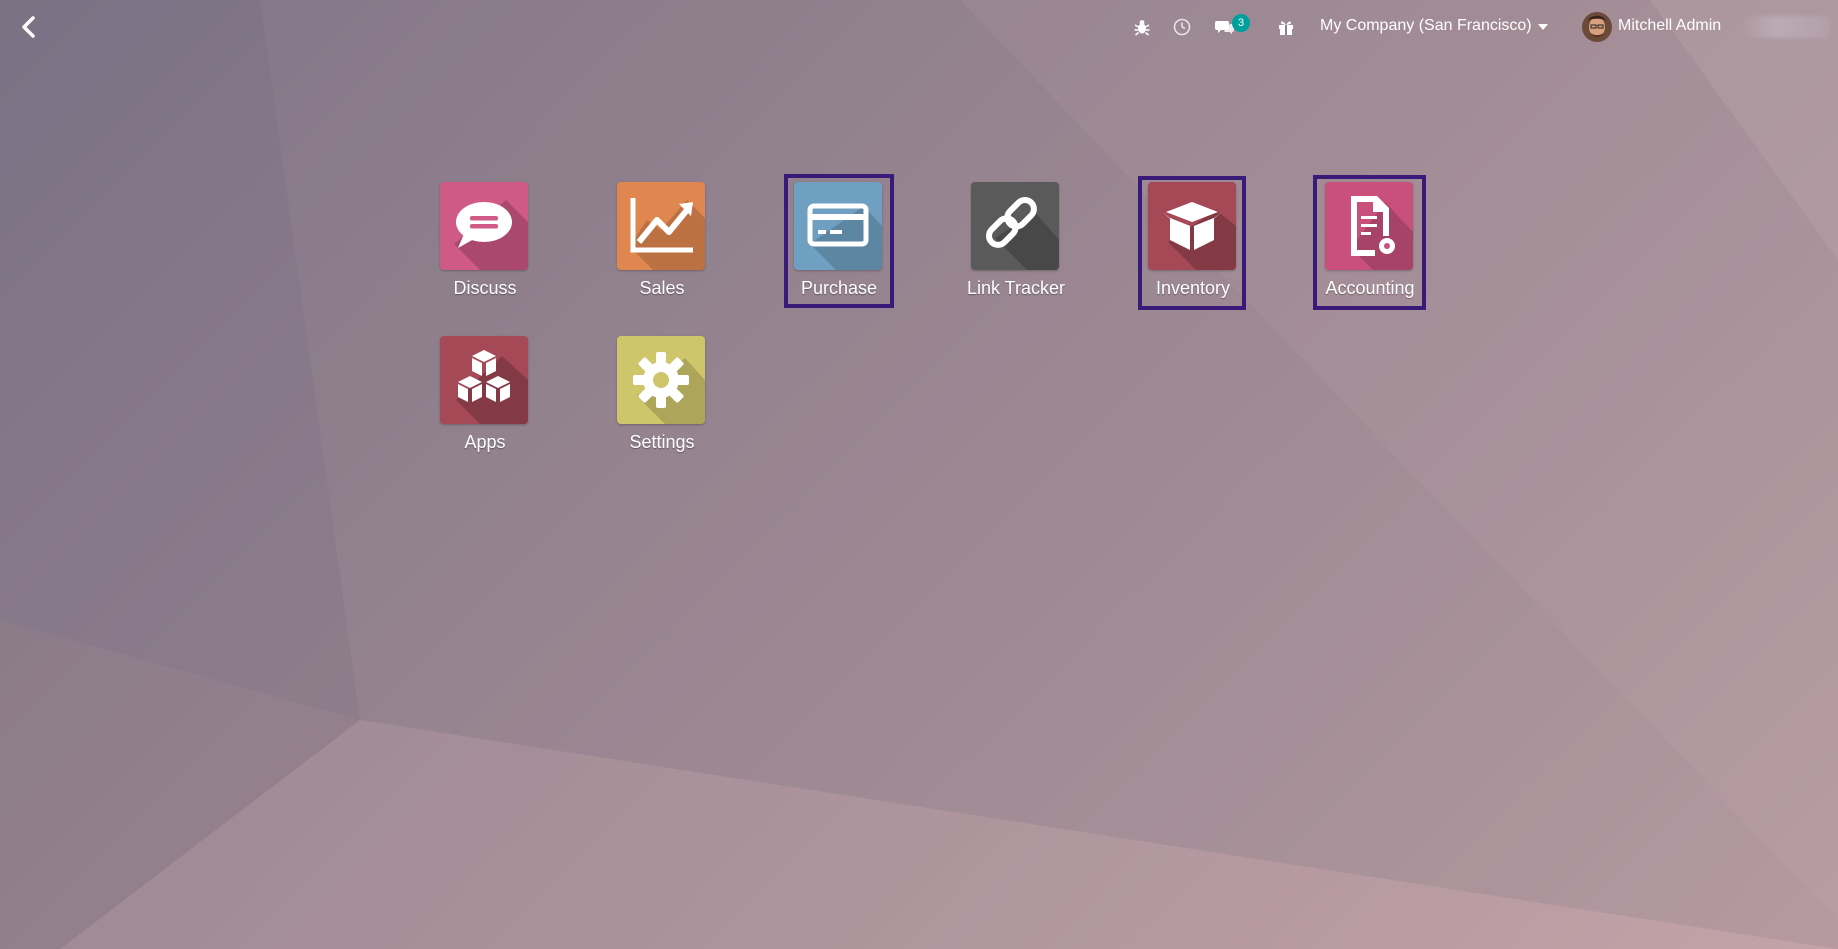 The height and width of the screenshot is (949, 1838). What do you see at coordinates (662, 442) in the screenshot?
I see `app-label: Settings` at bounding box center [662, 442].